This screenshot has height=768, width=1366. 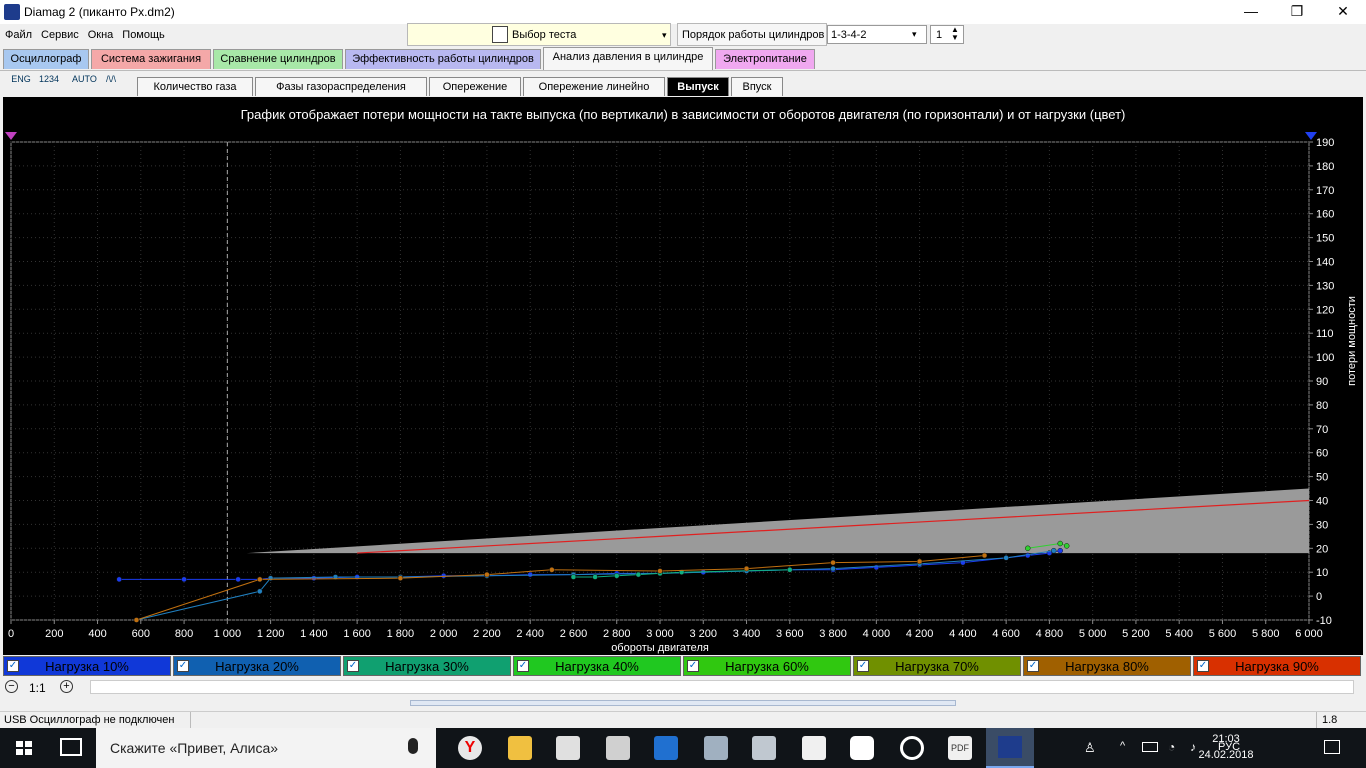 What do you see at coordinates (190, 720) in the screenshot?
I see `status-divider` at bounding box center [190, 720].